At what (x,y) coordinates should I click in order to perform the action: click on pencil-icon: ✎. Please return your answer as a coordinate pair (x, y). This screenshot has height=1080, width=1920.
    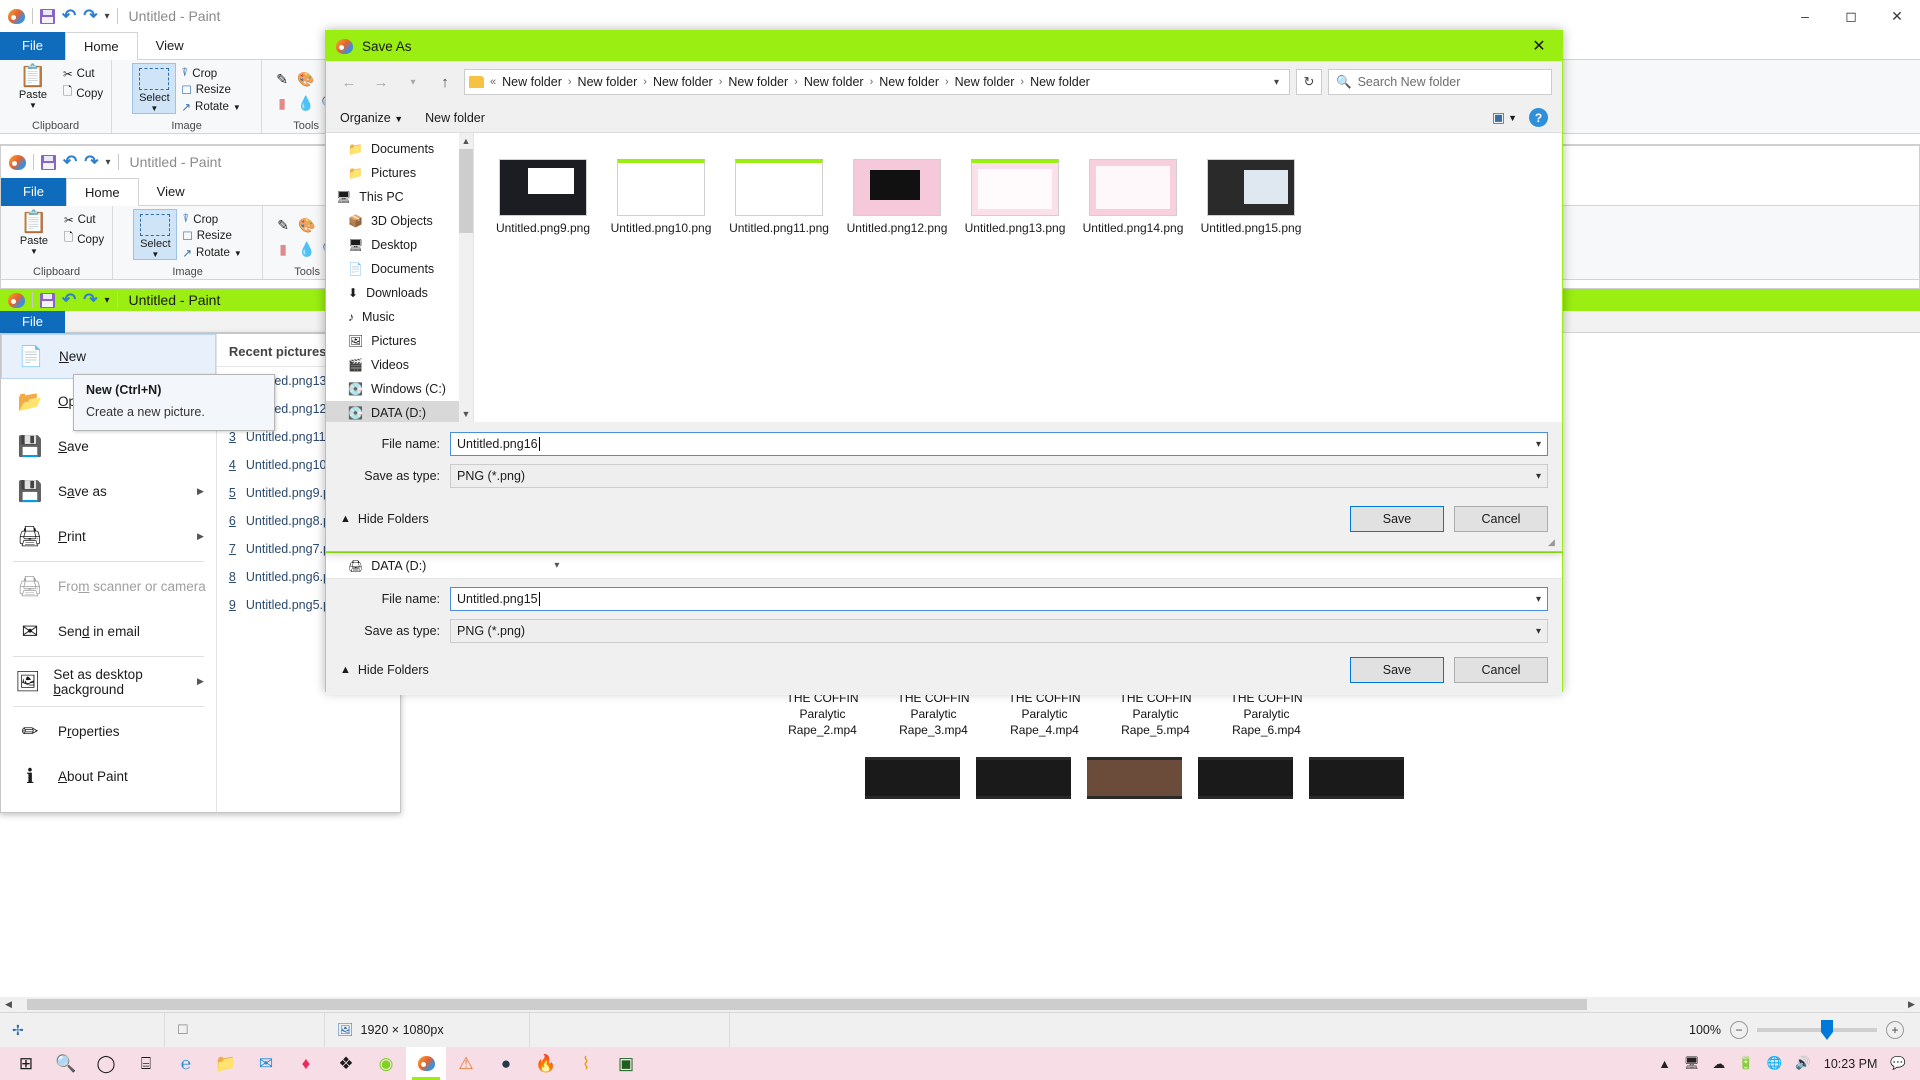
    Looking at the image, I should click on (282, 79).